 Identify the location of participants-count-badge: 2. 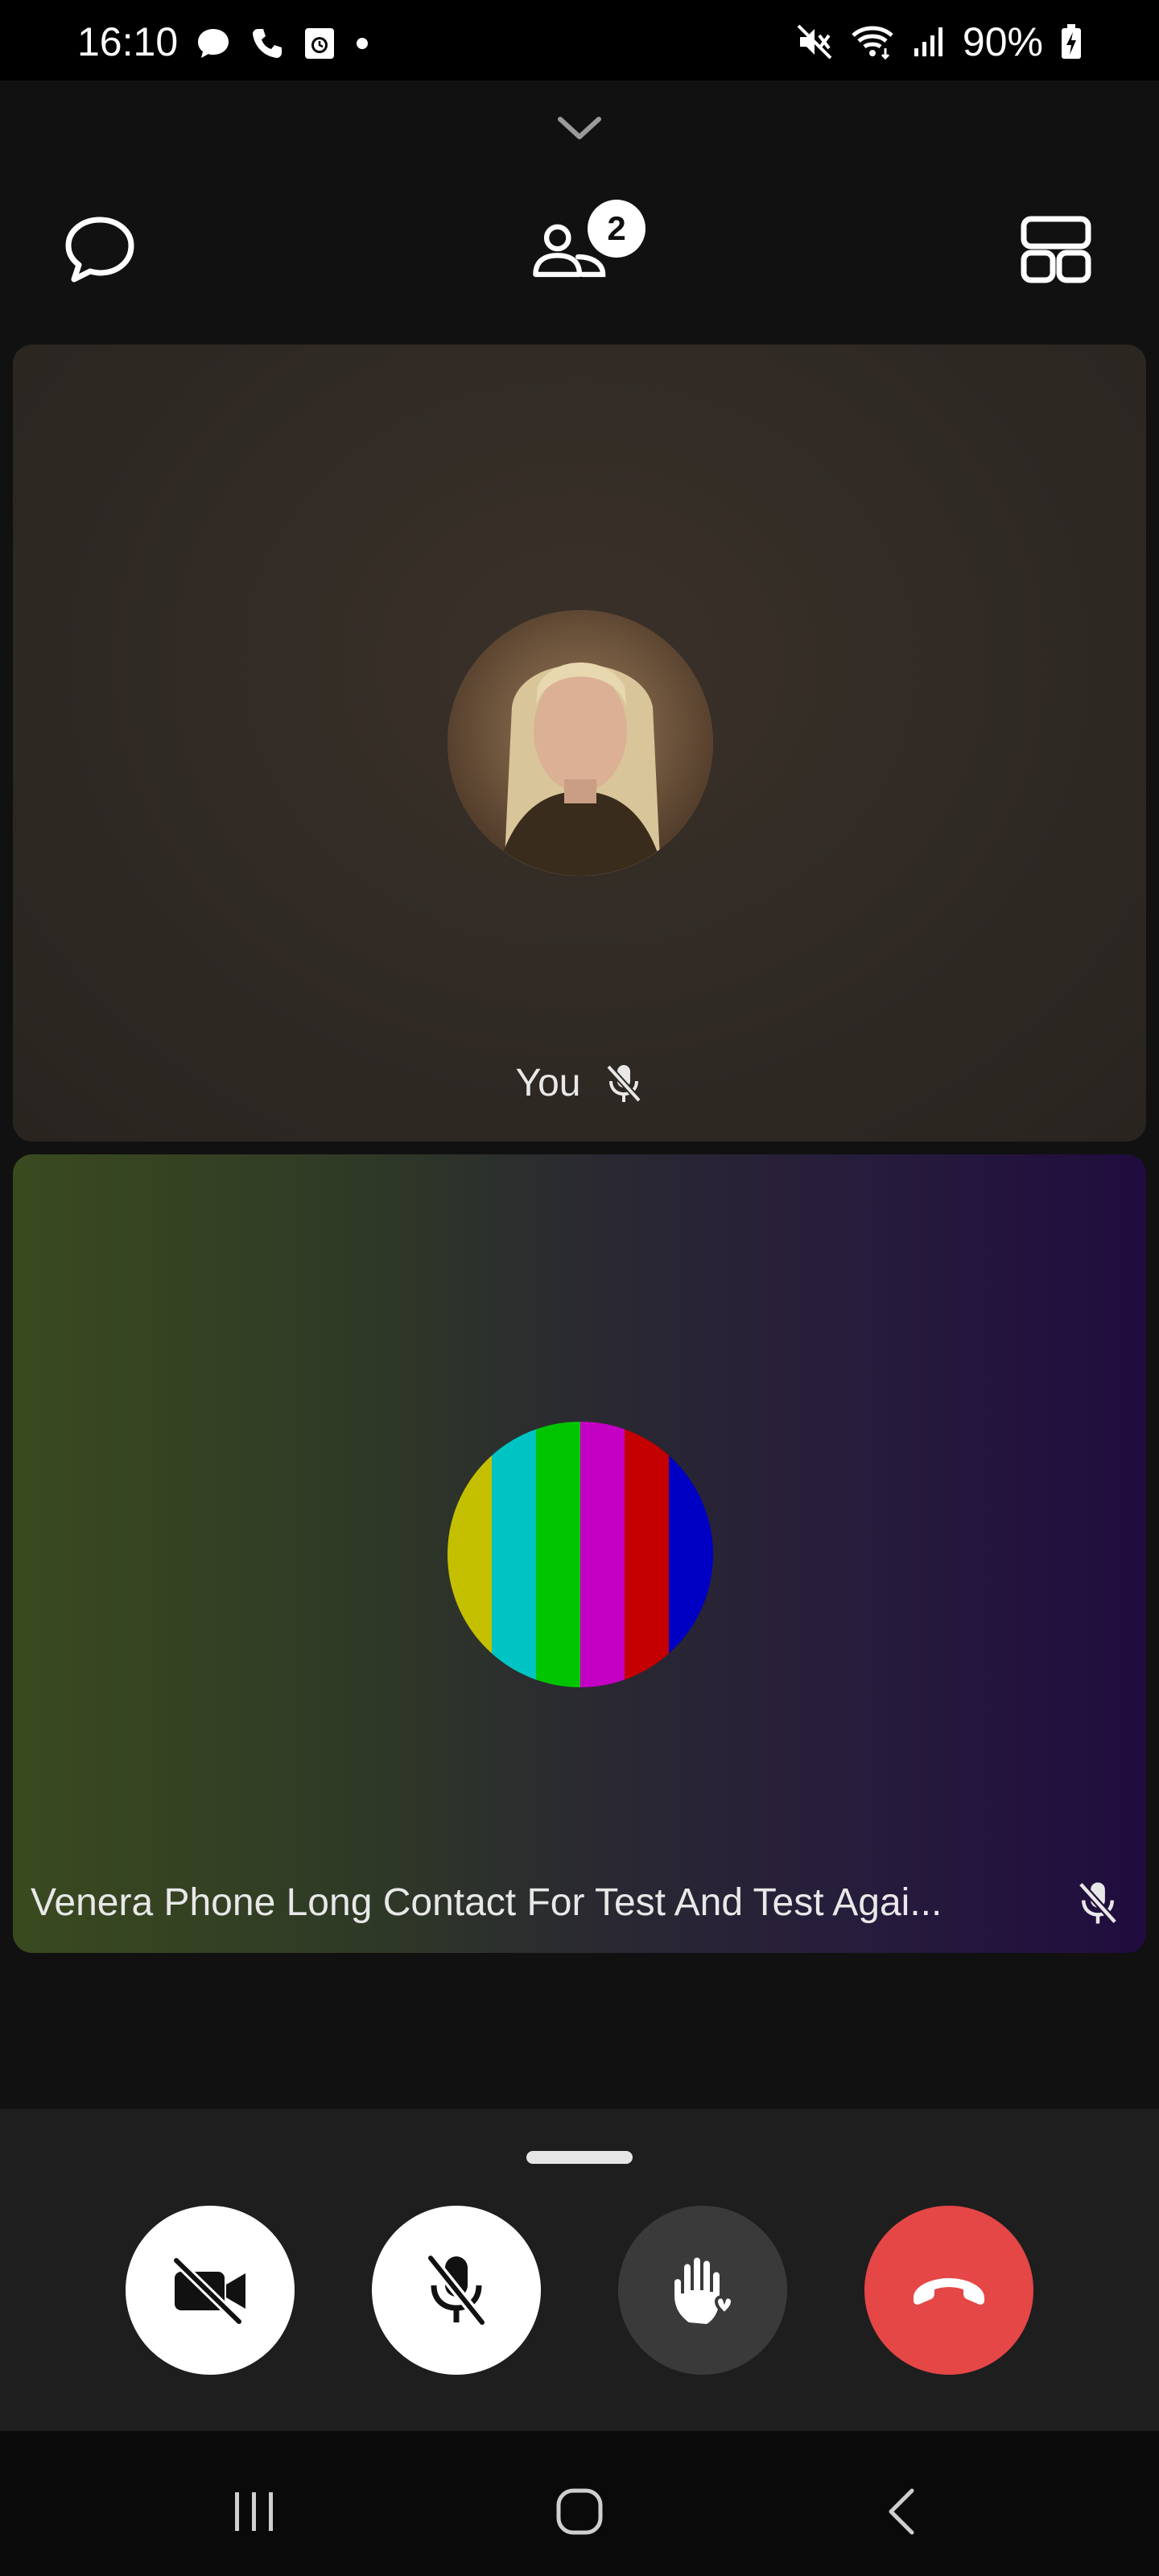
(616, 229).